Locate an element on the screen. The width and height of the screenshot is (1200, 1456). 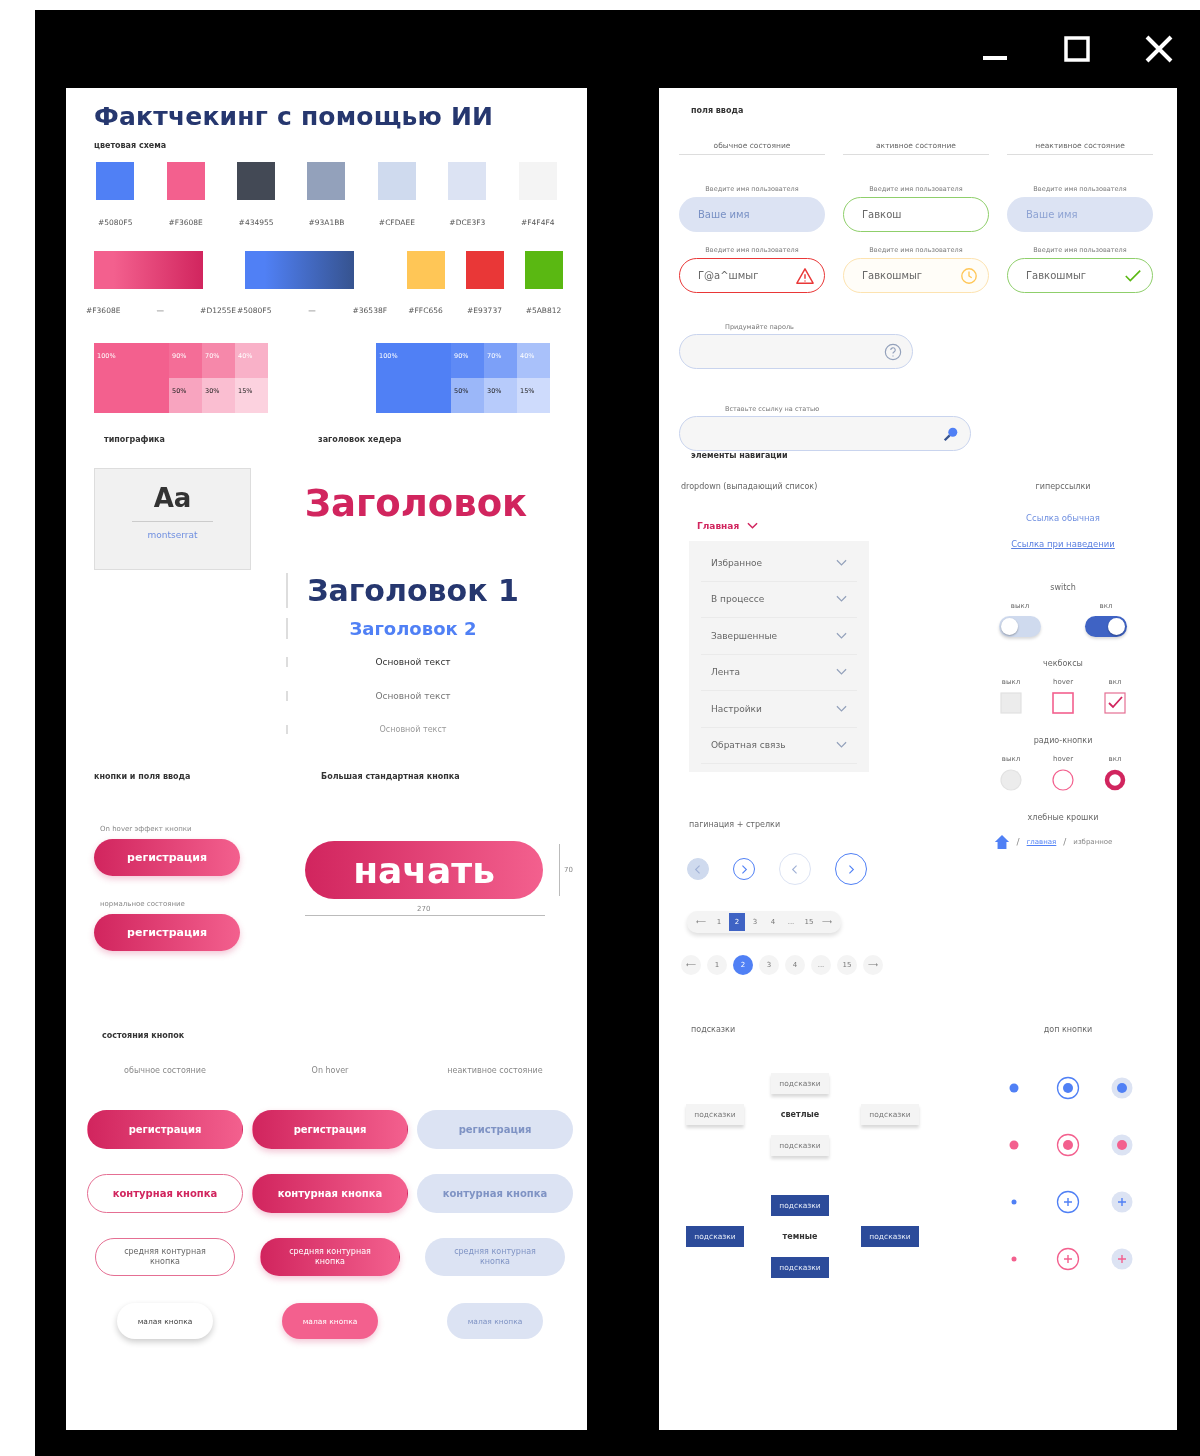
column-heading: обычное состояние is located at coordinates (165, 1070).